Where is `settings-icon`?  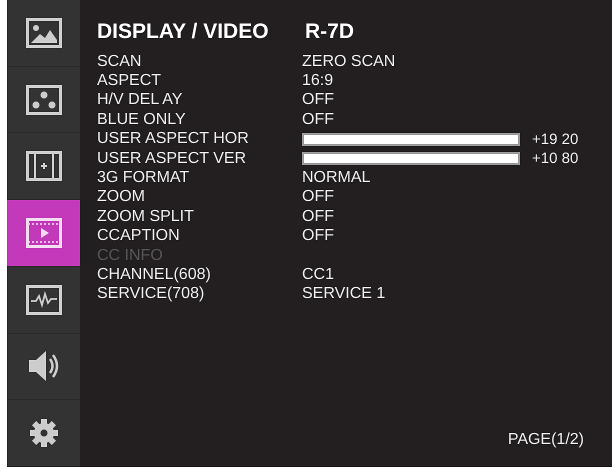 settings-icon is located at coordinates (44, 433).